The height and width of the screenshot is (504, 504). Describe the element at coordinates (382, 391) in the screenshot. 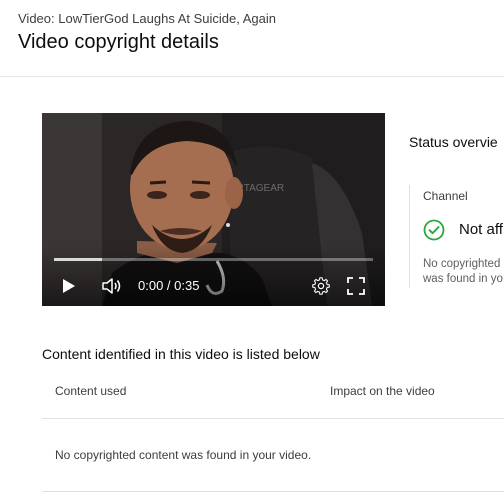

I see `column-header-impact: Impact on the video` at that location.